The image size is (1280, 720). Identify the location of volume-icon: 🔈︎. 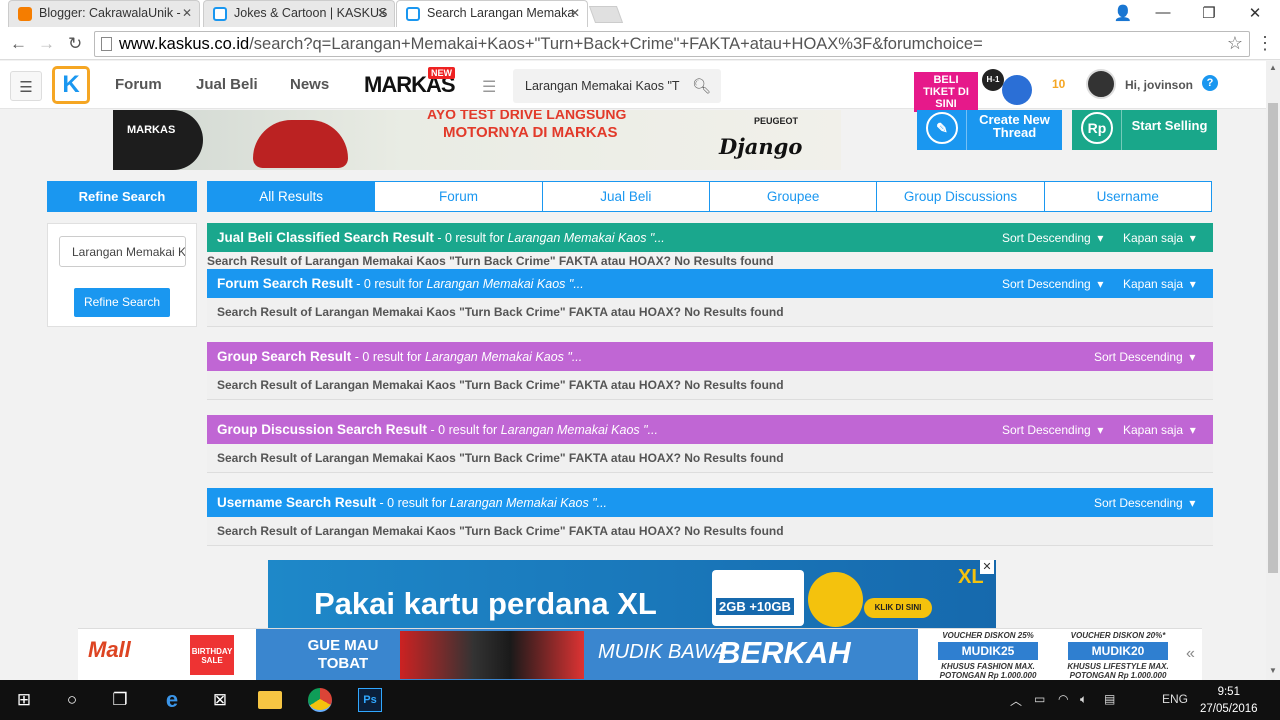
(1083, 699).